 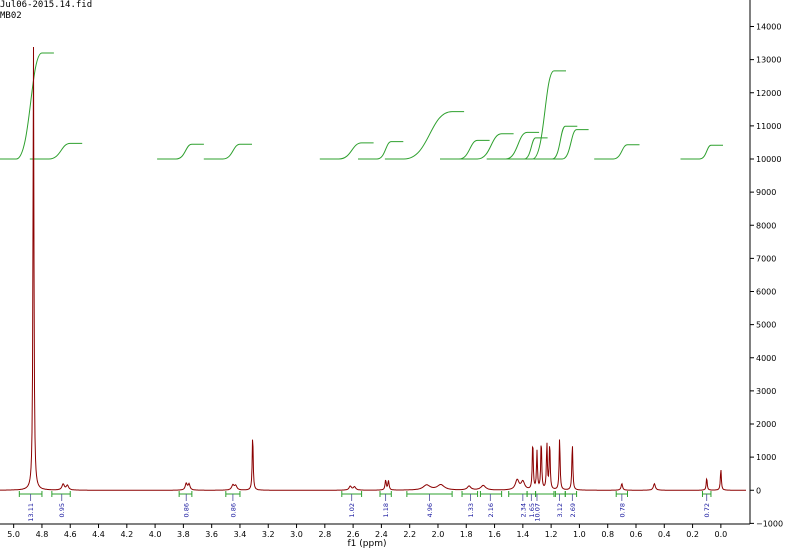 What do you see at coordinates (707, 510) in the screenshot?
I see `integral-label: 0.72` at bounding box center [707, 510].